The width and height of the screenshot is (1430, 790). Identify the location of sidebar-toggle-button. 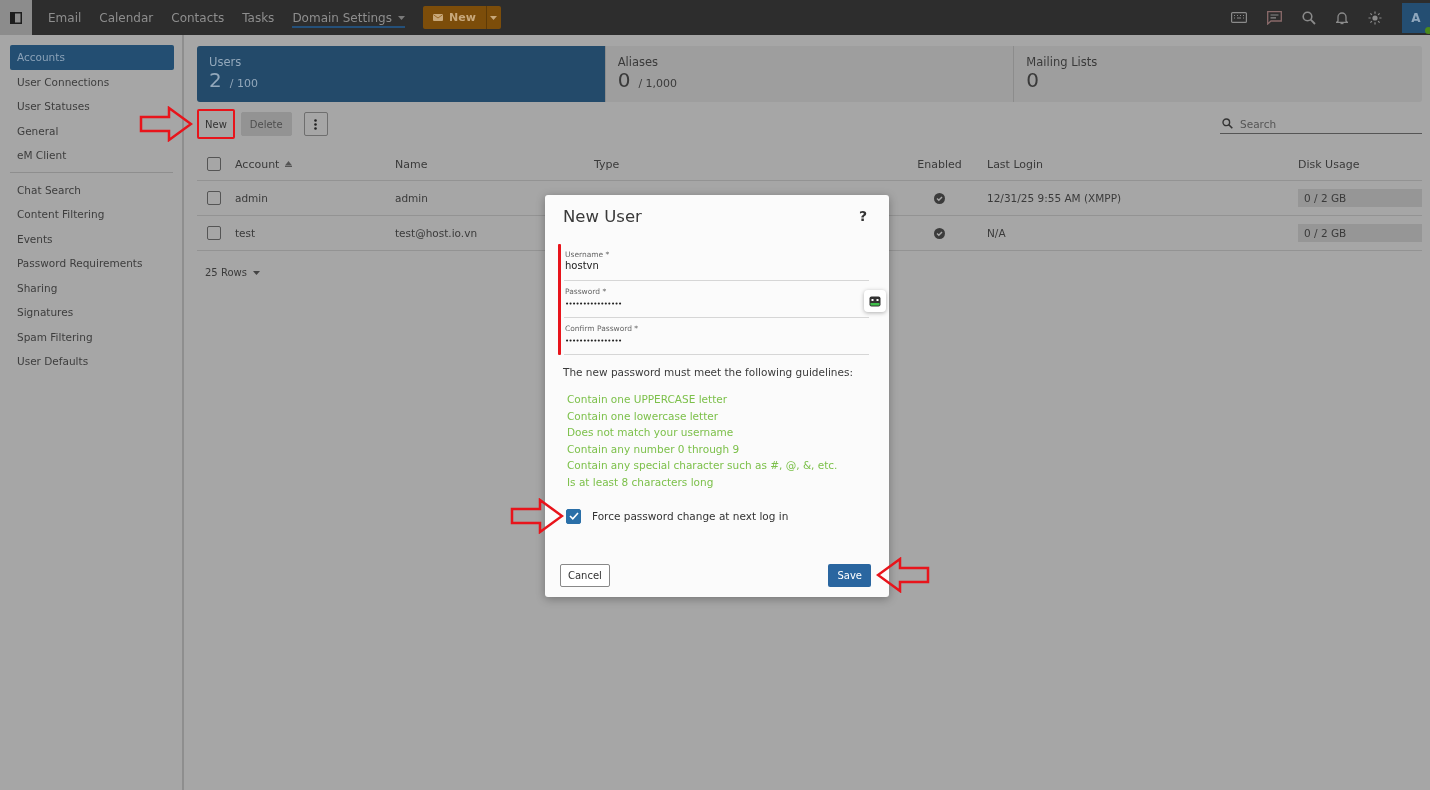
(16, 17).